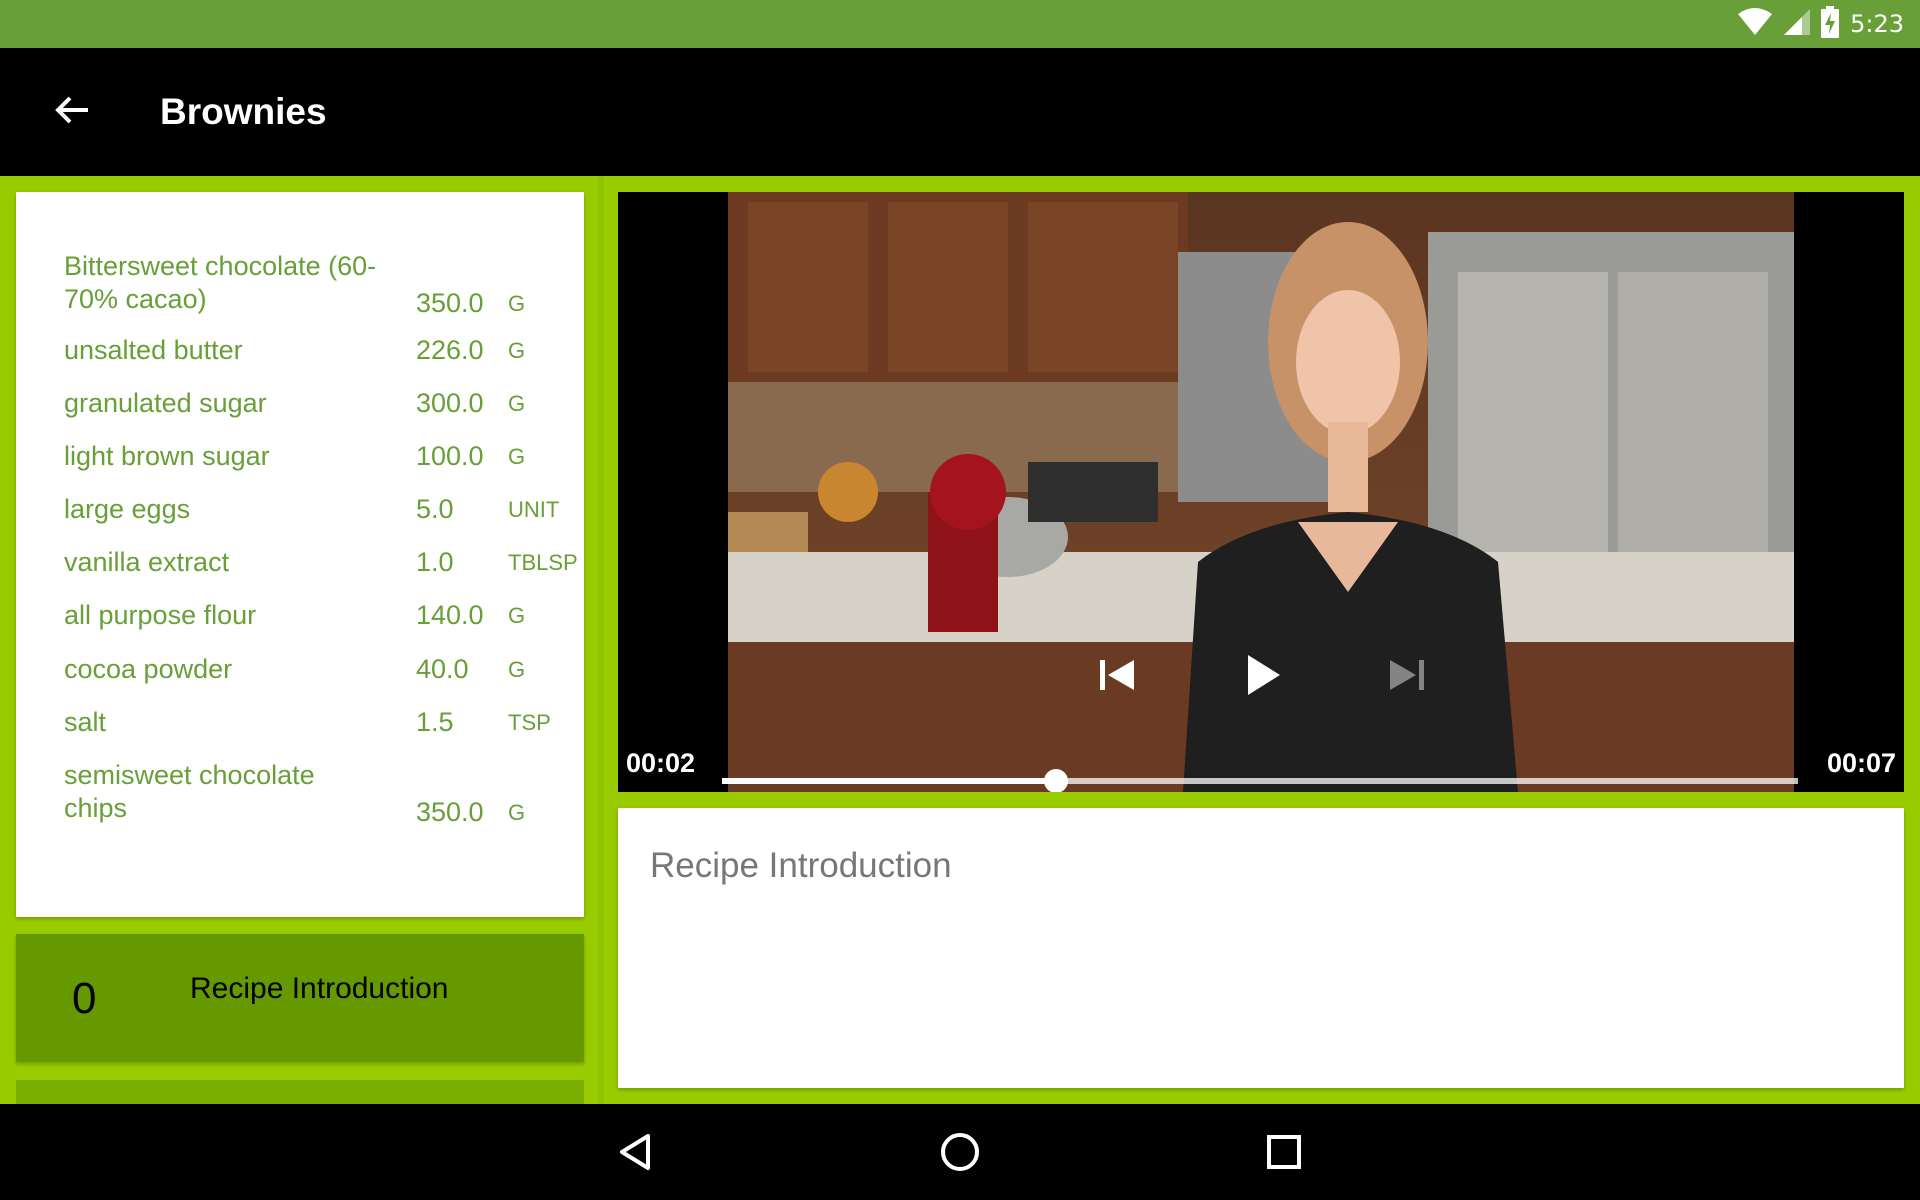 This screenshot has height=1200, width=1920. I want to click on ingredient-name: salt, so click(85, 722).